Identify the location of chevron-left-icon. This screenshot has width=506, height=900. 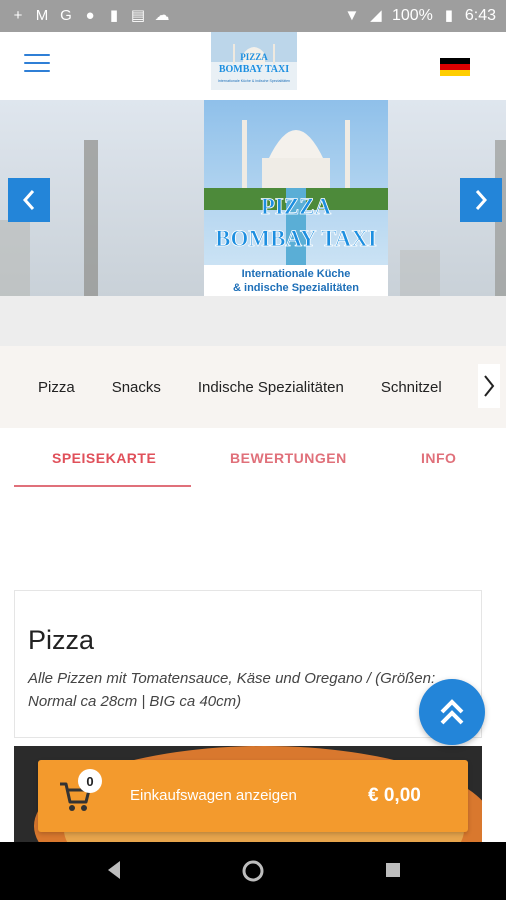
(28, 200).